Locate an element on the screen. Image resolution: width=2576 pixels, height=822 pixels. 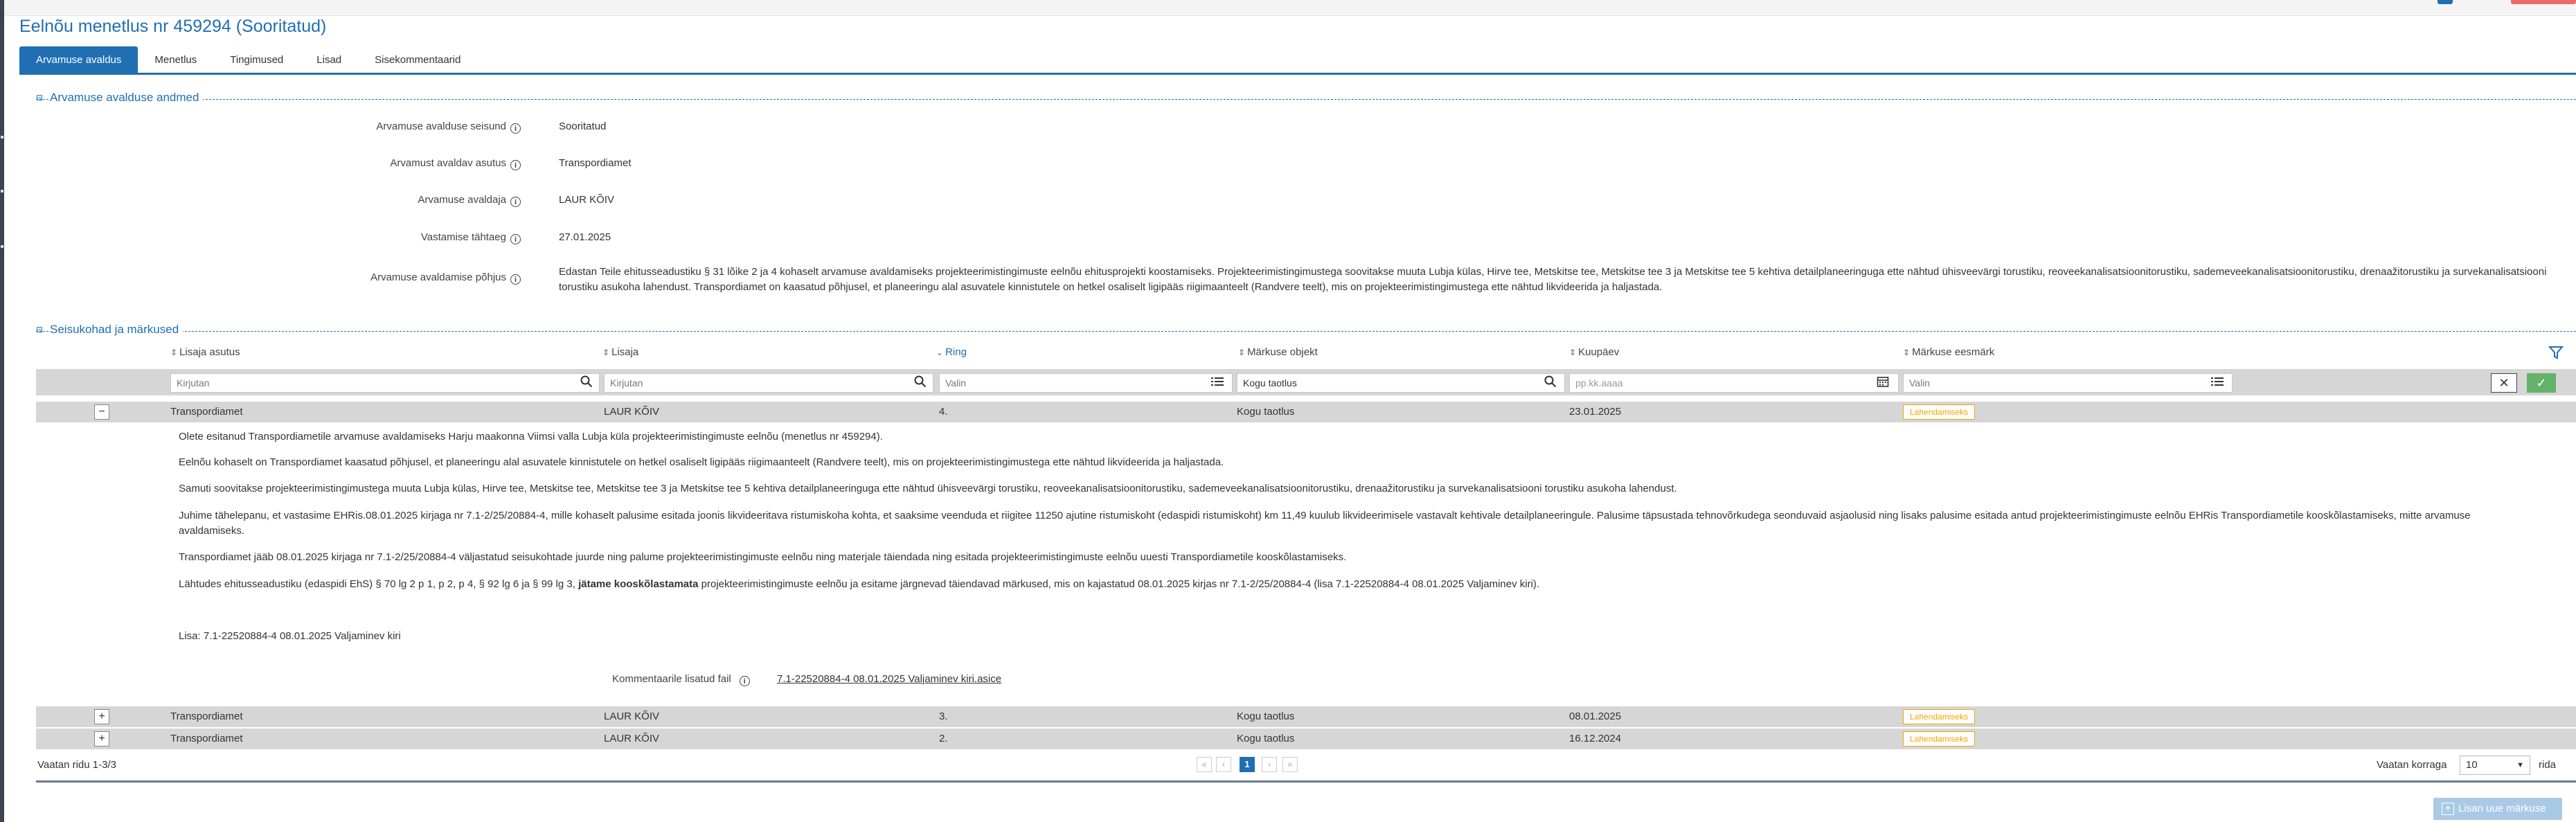
detail-value-deadline: 27.01.2025 is located at coordinates (585, 237).